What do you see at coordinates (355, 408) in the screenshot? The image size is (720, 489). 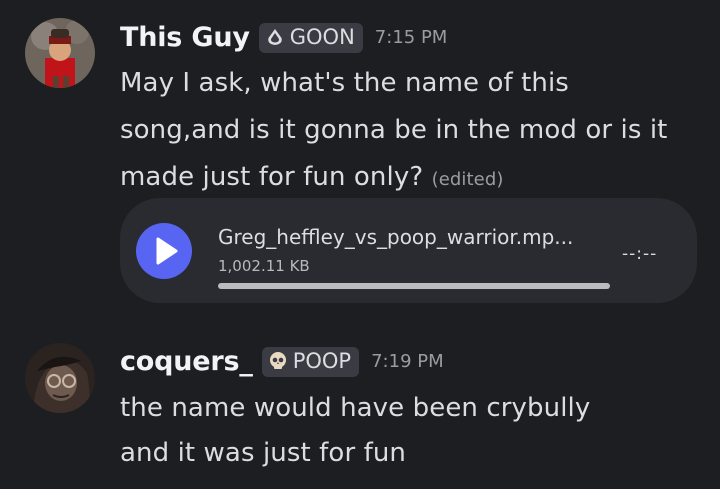 I see `message-line: the name would have been crybully` at bounding box center [355, 408].